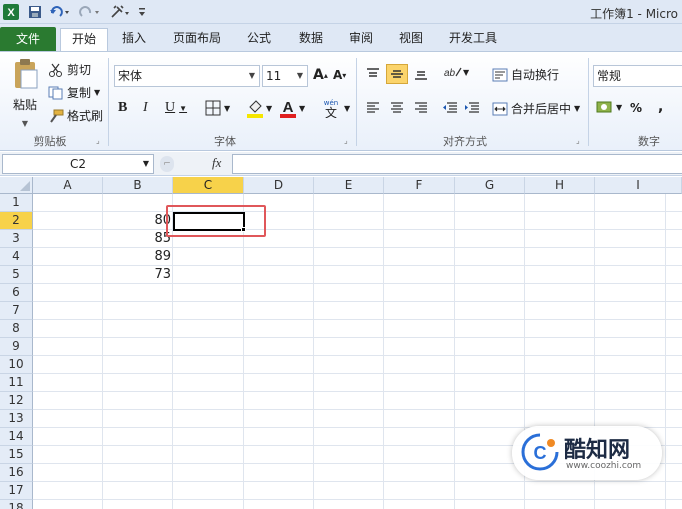 The image size is (682, 509). Describe the element at coordinates (638, 185) in the screenshot. I see `column-header-i: I` at that location.